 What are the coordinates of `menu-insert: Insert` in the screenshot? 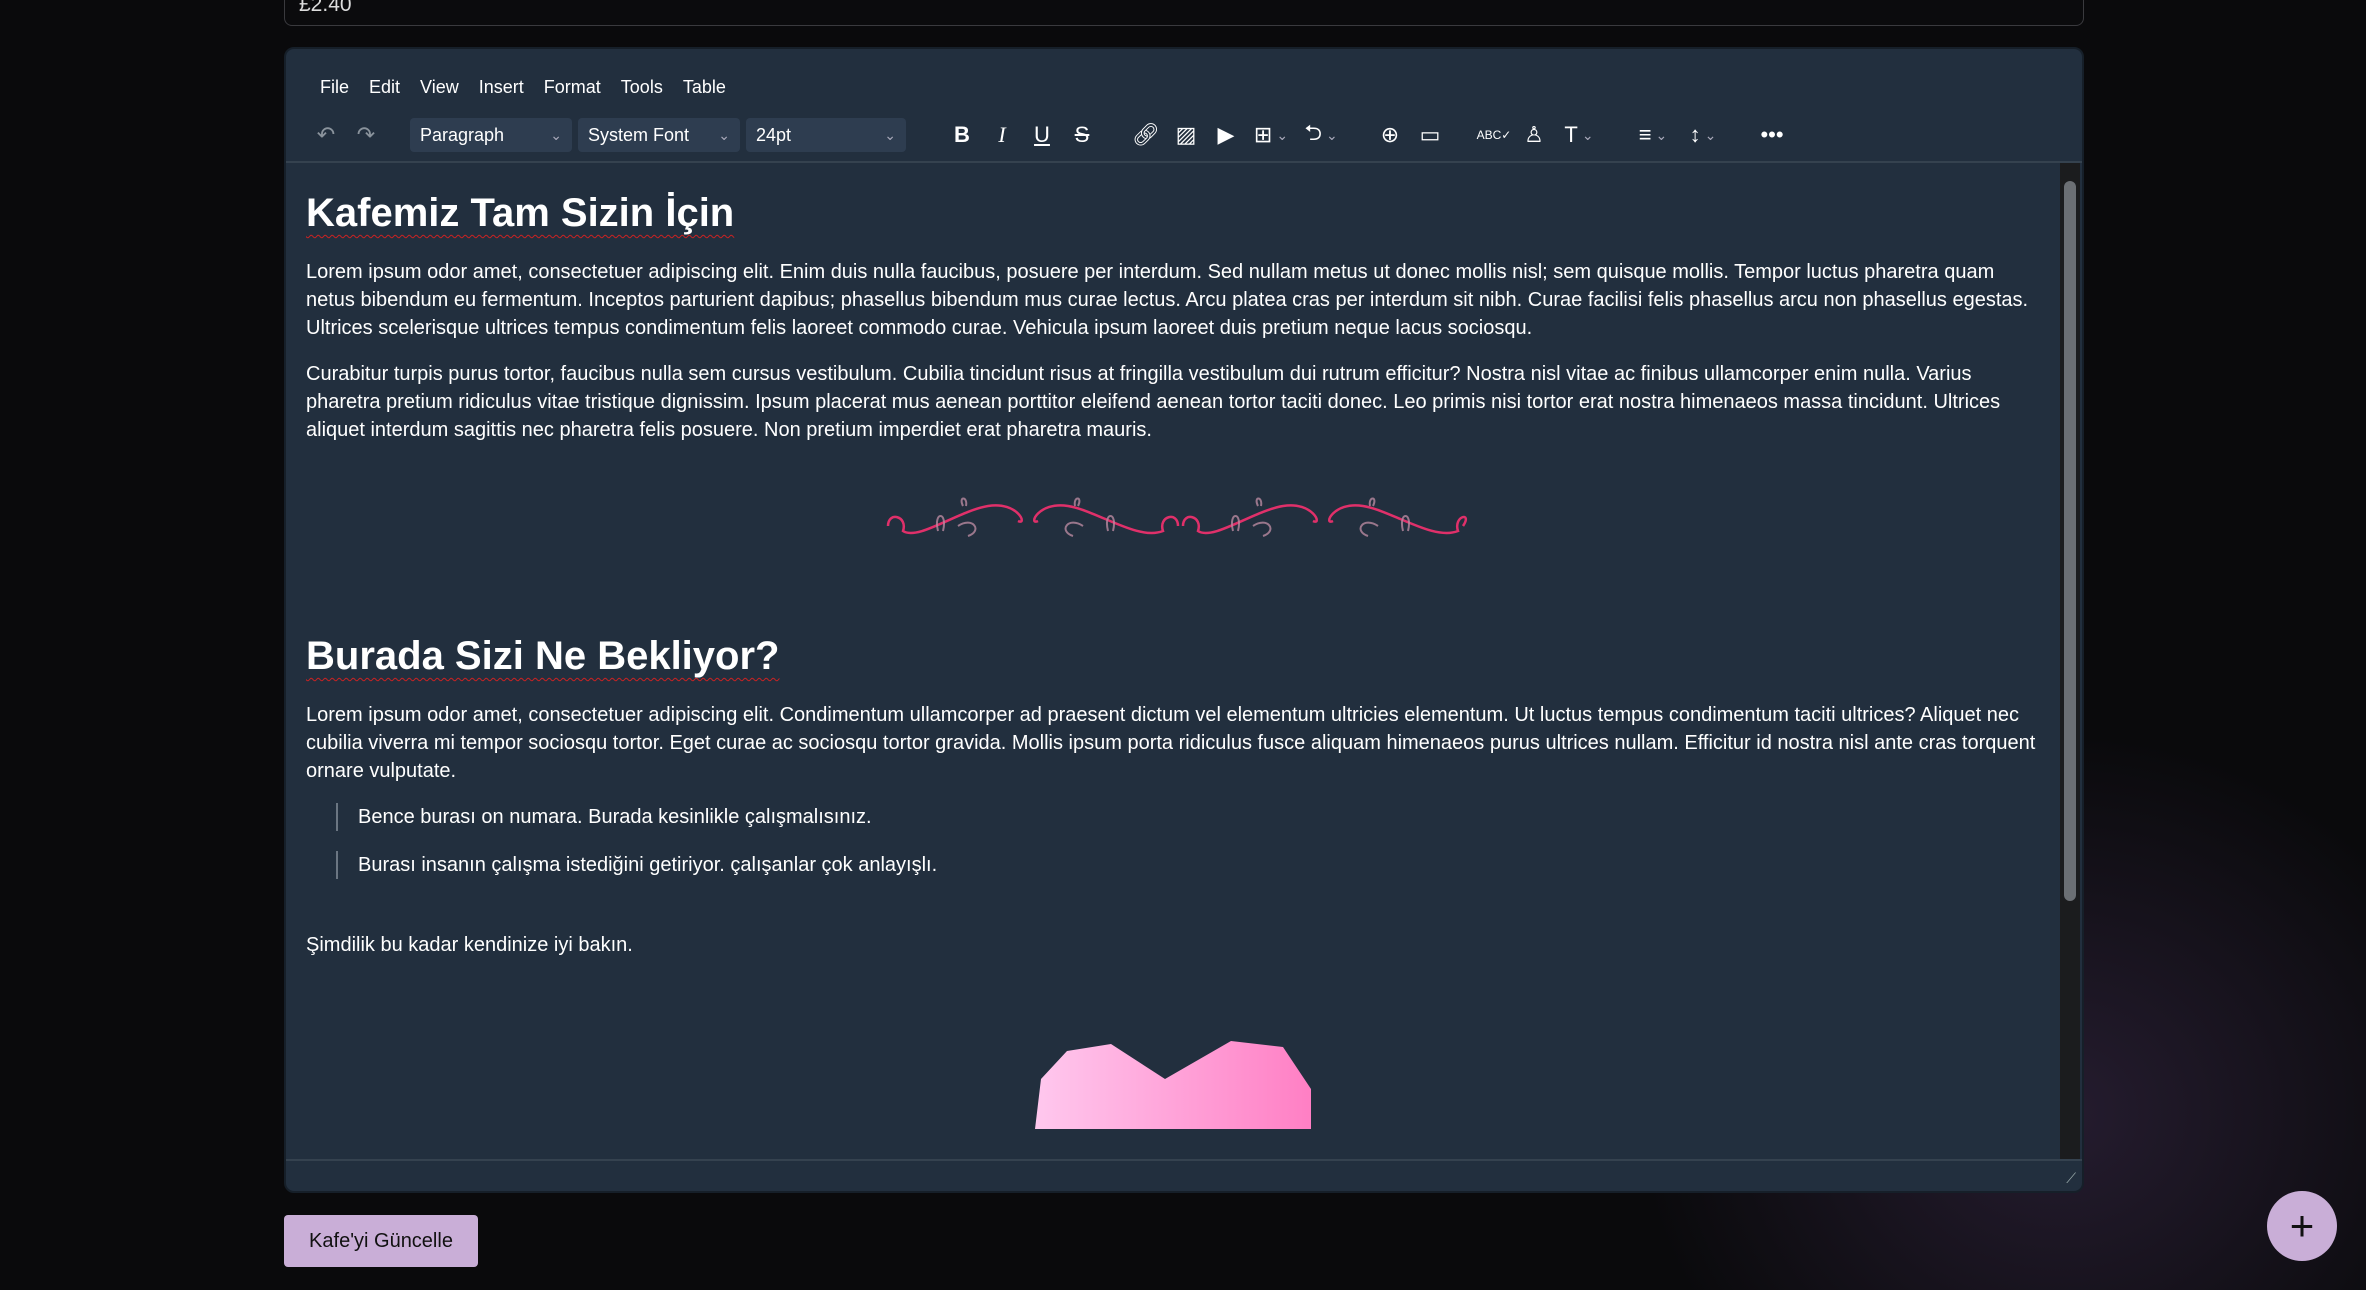 It's located at (501, 87).